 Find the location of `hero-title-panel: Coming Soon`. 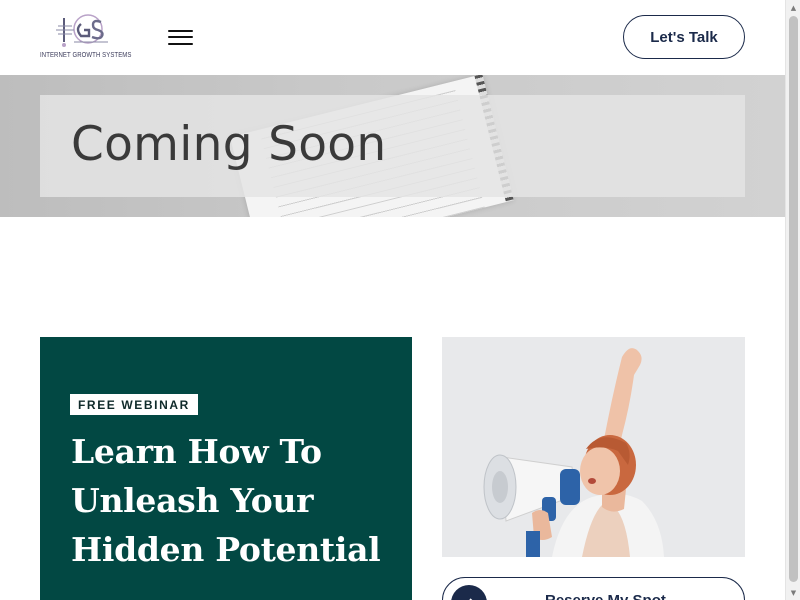

hero-title-panel: Coming Soon is located at coordinates (392, 146).